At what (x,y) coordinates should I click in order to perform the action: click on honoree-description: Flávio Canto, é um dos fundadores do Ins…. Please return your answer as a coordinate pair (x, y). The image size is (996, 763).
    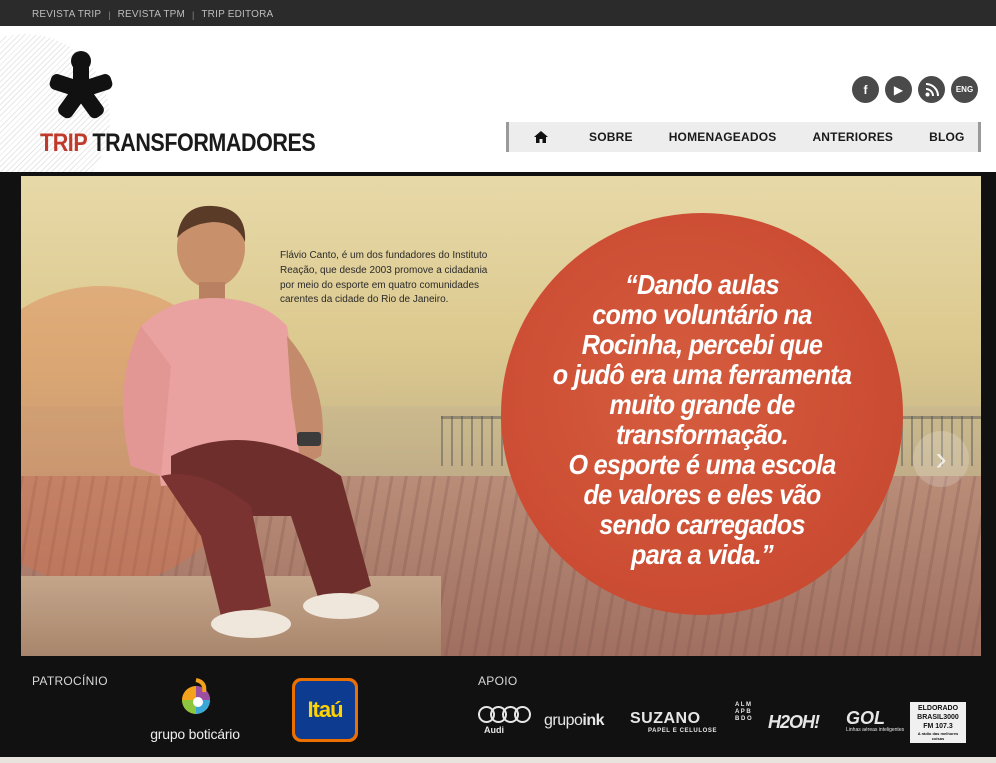
    Looking at the image, I should click on (384, 278).